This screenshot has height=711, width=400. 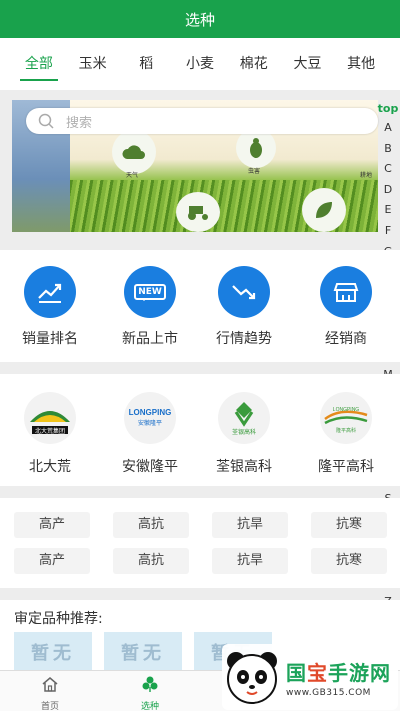 What do you see at coordinates (388, 169) in the screenshot?
I see `alphabet-letter: C` at bounding box center [388, 169].